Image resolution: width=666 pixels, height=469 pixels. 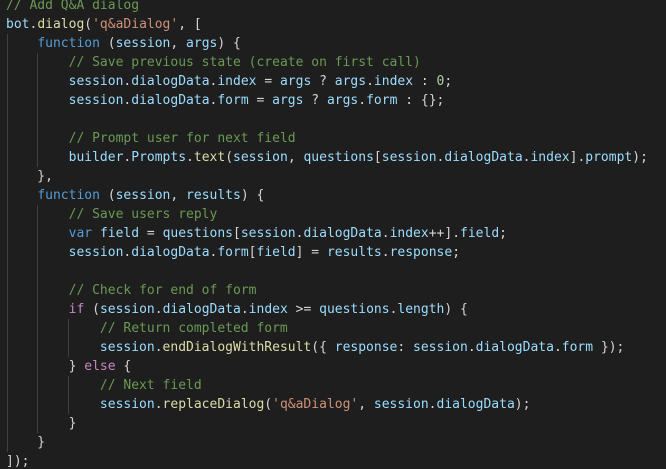 I want to click on code-token: text, so click(x=209, y=157).